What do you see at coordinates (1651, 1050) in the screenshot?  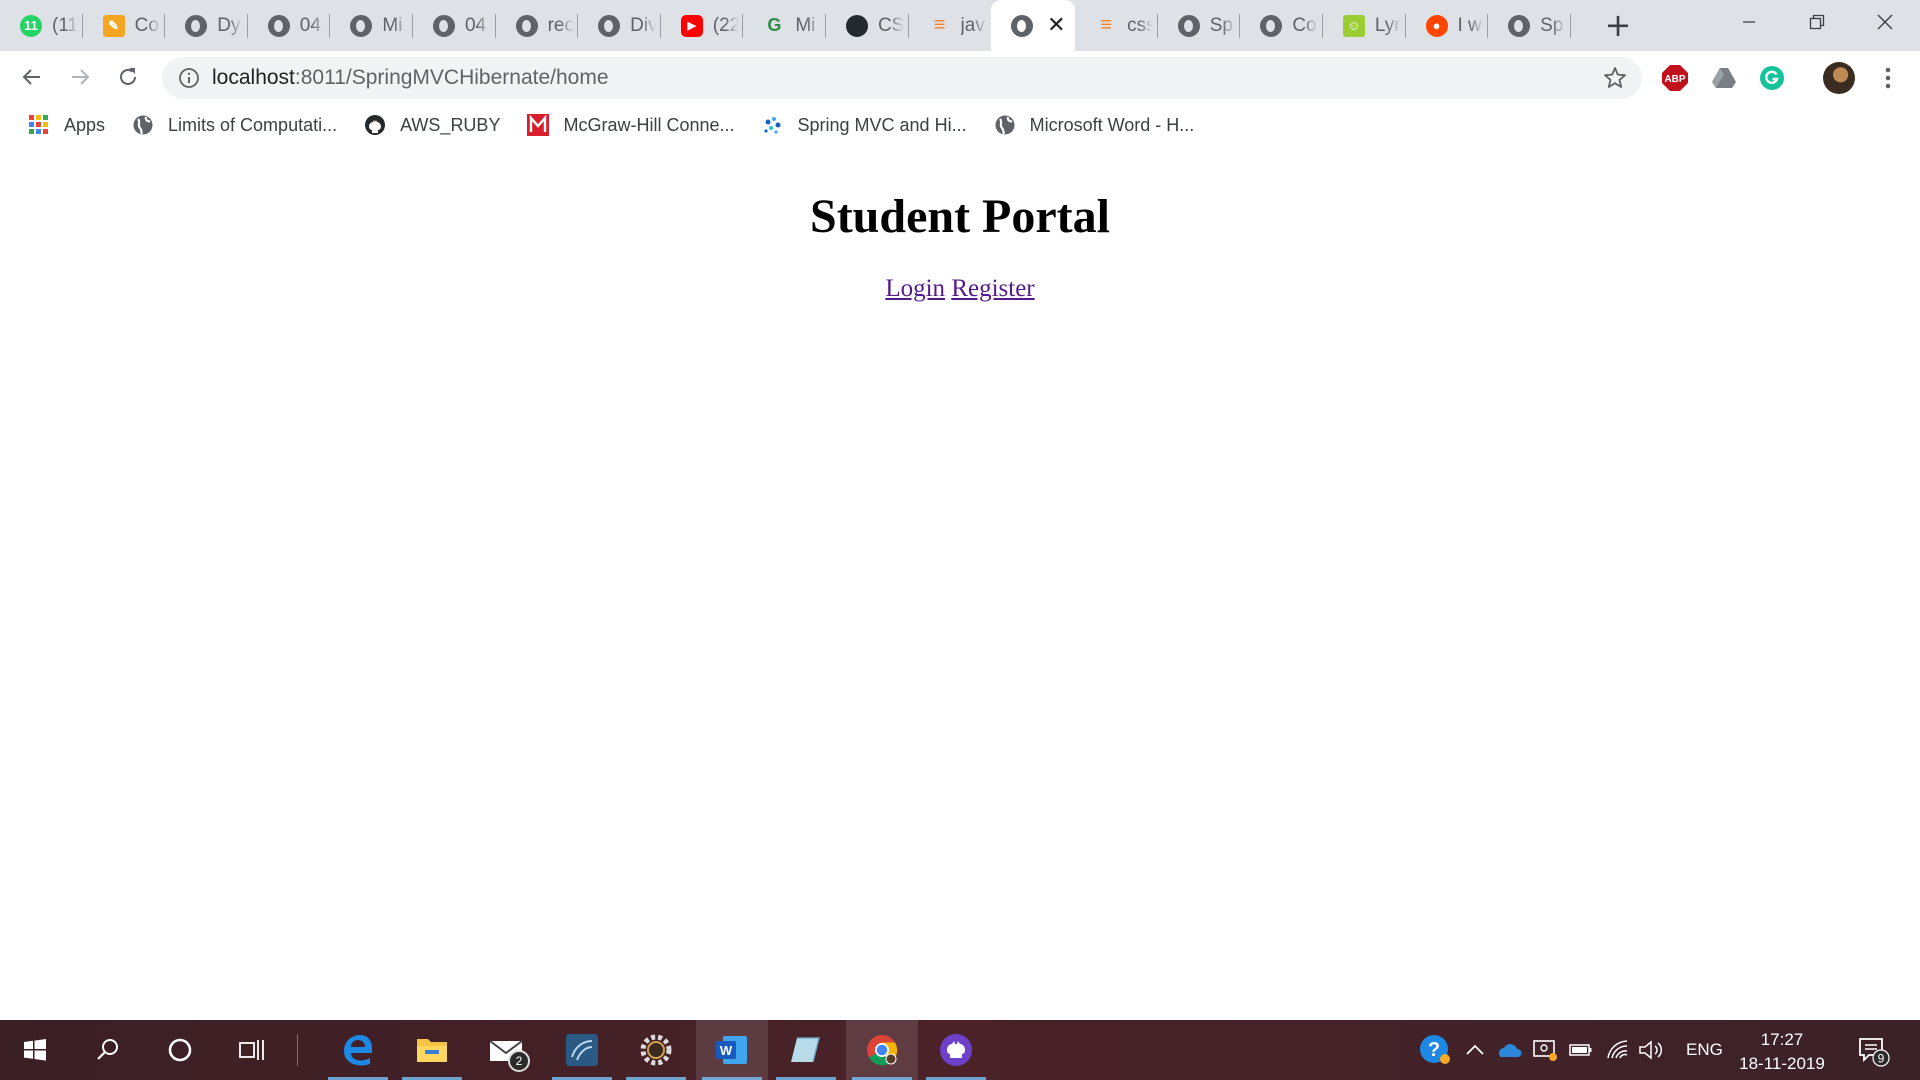 I see `volume-tray-icon` at bounding box center [1651, 1050].